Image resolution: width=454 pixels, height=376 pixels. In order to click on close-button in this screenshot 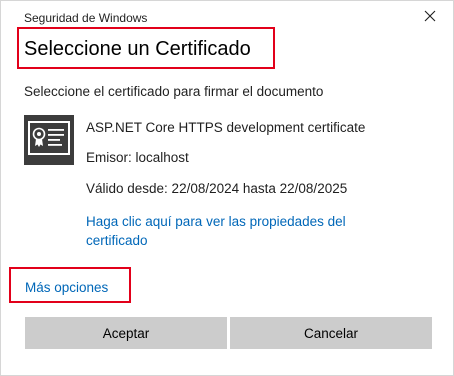, I will do `click(430, 18)`.